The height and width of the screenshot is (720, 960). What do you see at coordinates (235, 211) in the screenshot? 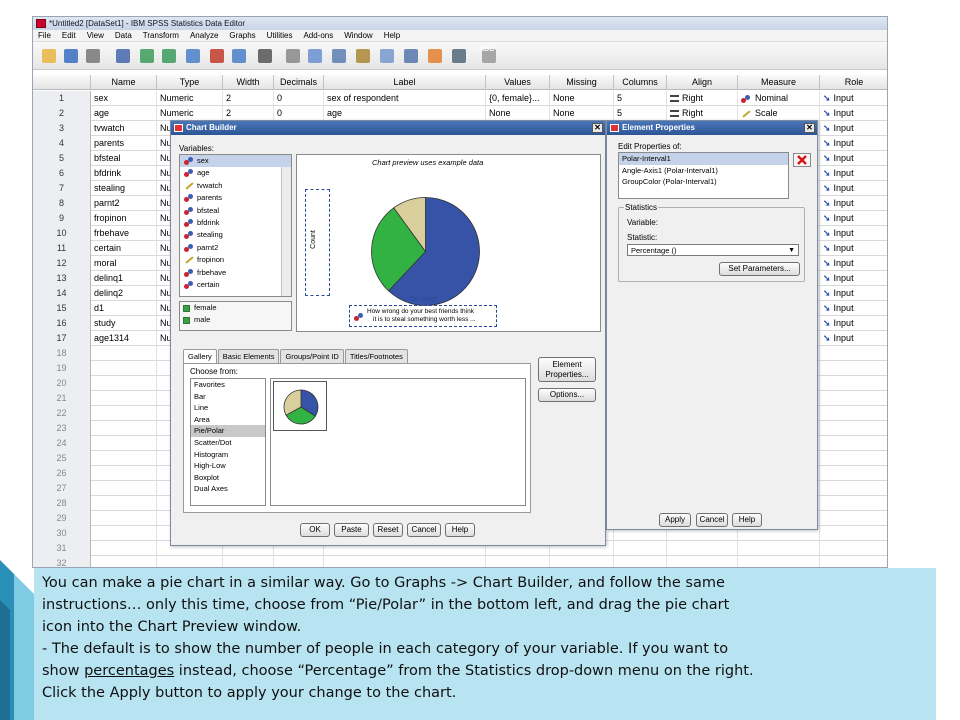
I see `variable-item: bfsteal` at bounding box center [235, 211].